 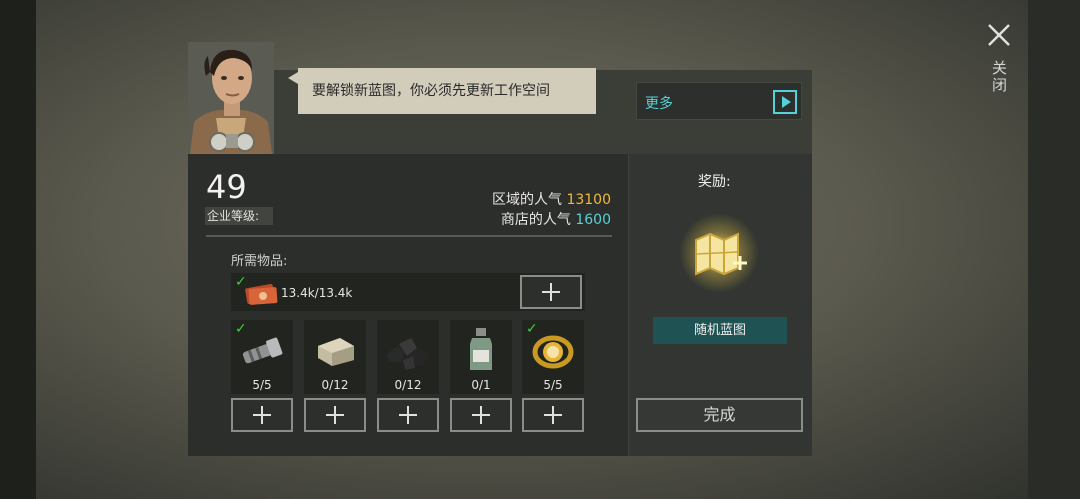 What do you see at coordinates (719, 101) in the screenshot?
I see `more-panel: 更多` at bounding box center [719, 101].